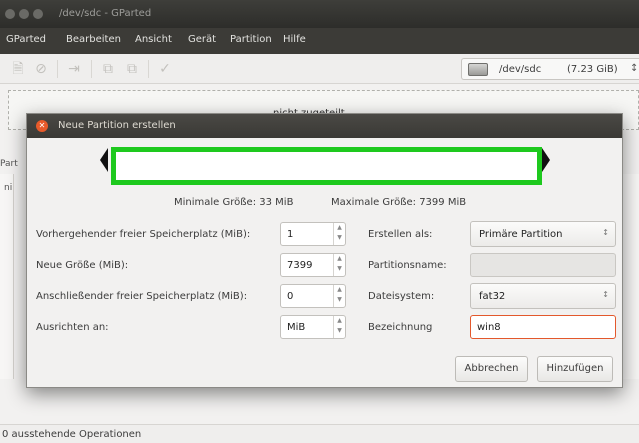  Describe the element at coordinates (72, 327) in the screenshot. I see `align-label: Ausrichten an:` at that location.